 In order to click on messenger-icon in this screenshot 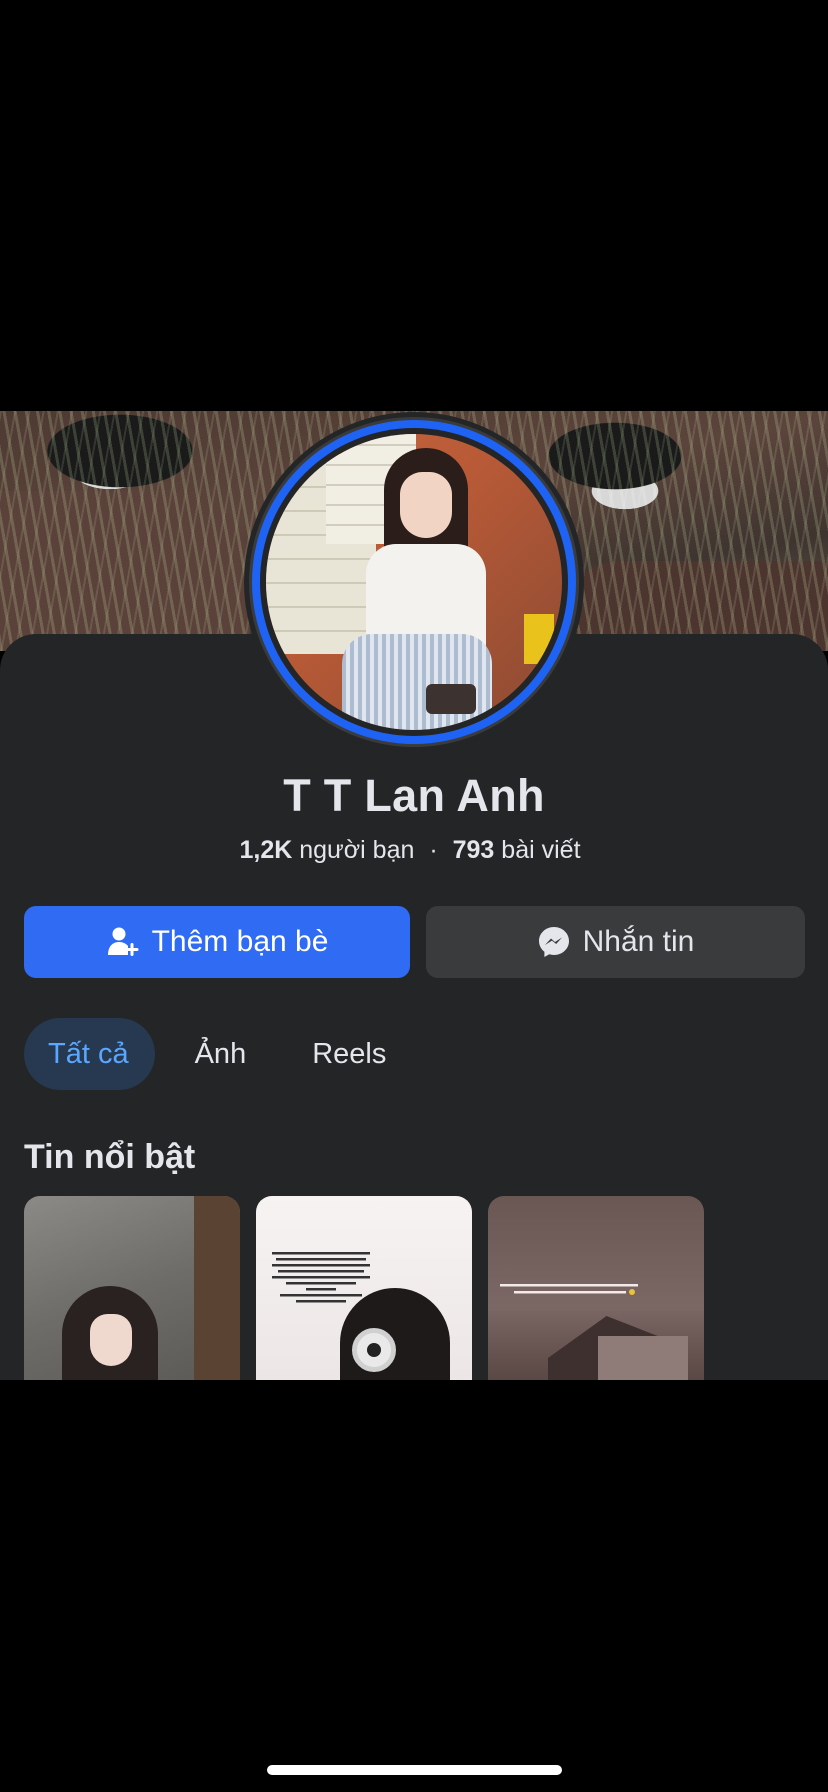, I will do `click(554, 942)`.